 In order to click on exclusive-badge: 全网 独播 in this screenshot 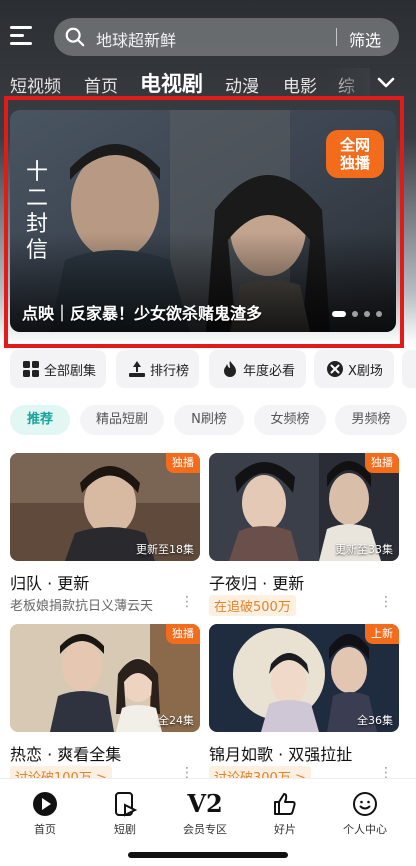, I will do `click(355, 154)`.